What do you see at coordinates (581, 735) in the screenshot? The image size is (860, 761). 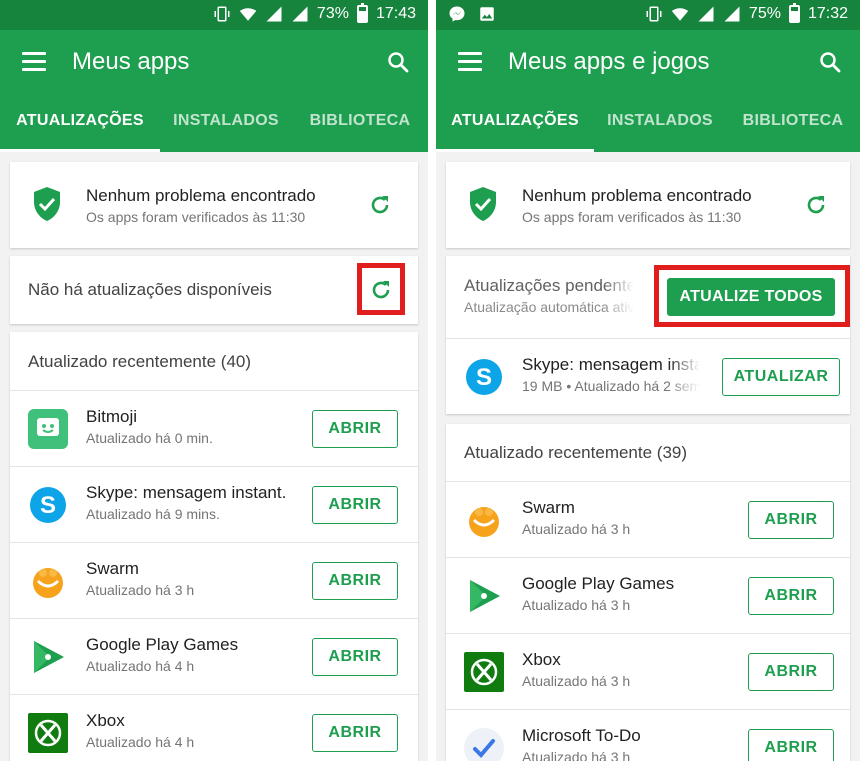 I see `app-name: Microsoft To-Do` at bounding box center [581, 735].